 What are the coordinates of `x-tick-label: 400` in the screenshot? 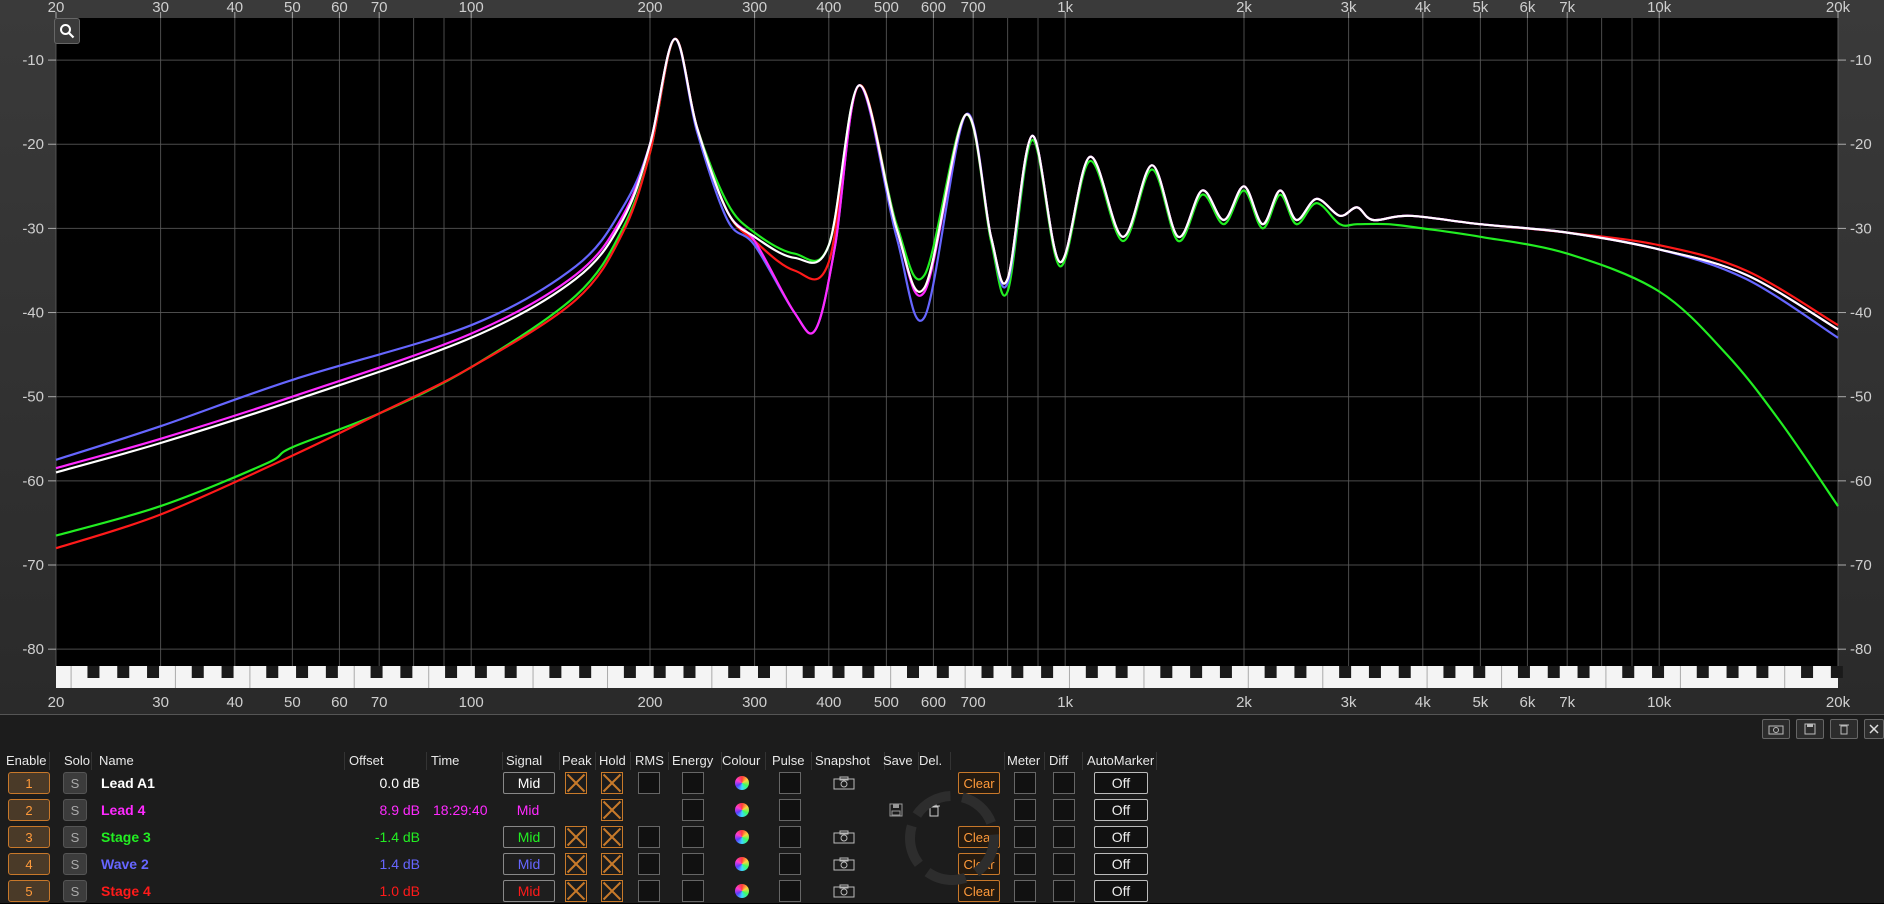 It's located at (828, 8).